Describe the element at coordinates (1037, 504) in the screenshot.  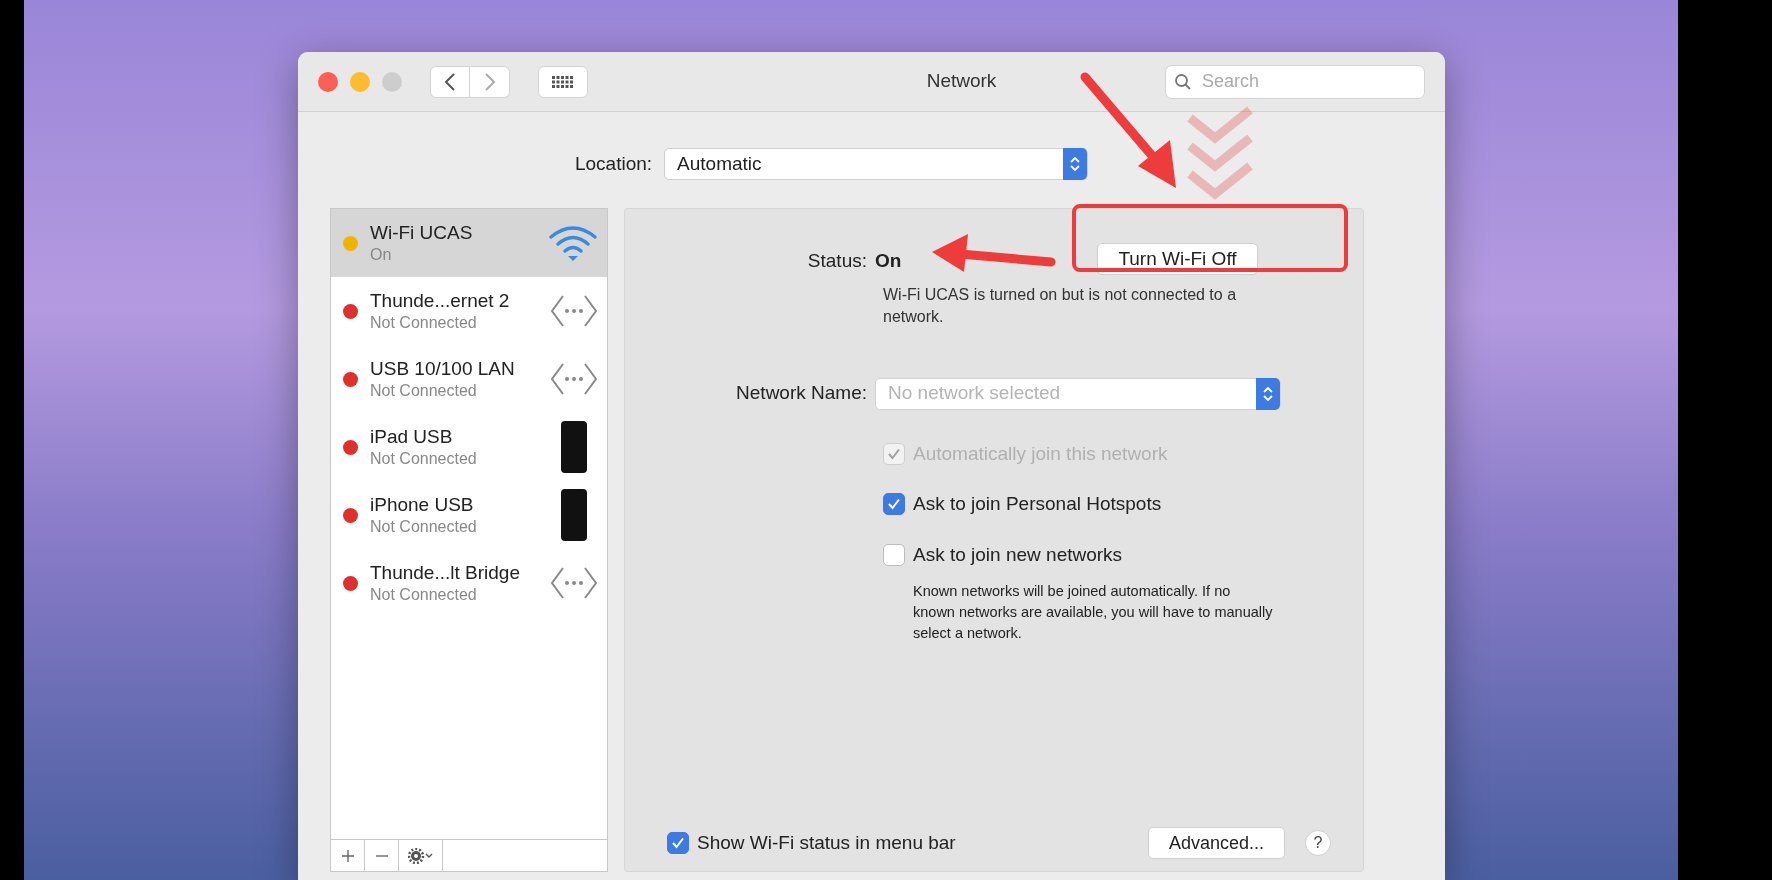
I see `option-label: Ask to join Personal Hotspots` at that location.